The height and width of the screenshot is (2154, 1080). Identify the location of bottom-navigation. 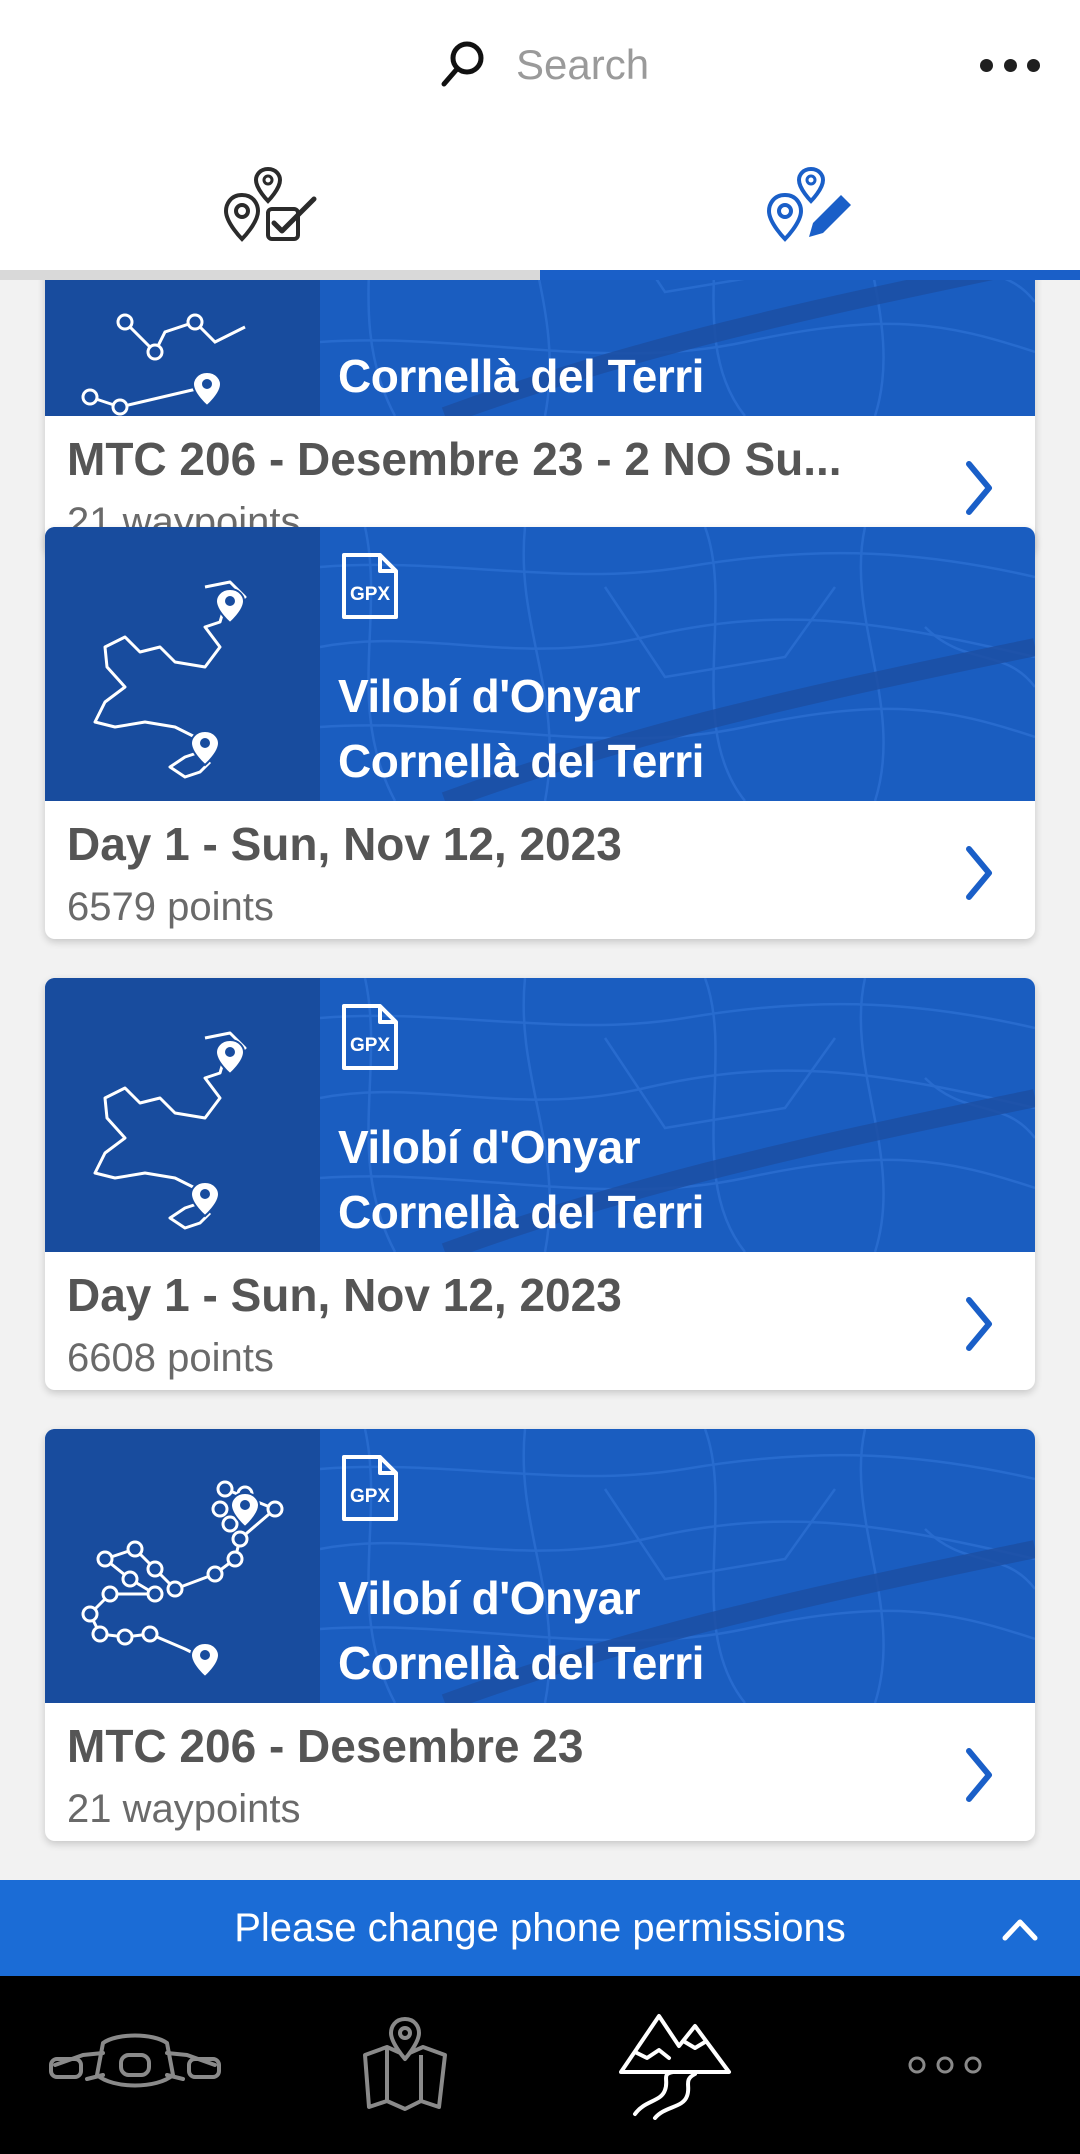
(540, 2065).